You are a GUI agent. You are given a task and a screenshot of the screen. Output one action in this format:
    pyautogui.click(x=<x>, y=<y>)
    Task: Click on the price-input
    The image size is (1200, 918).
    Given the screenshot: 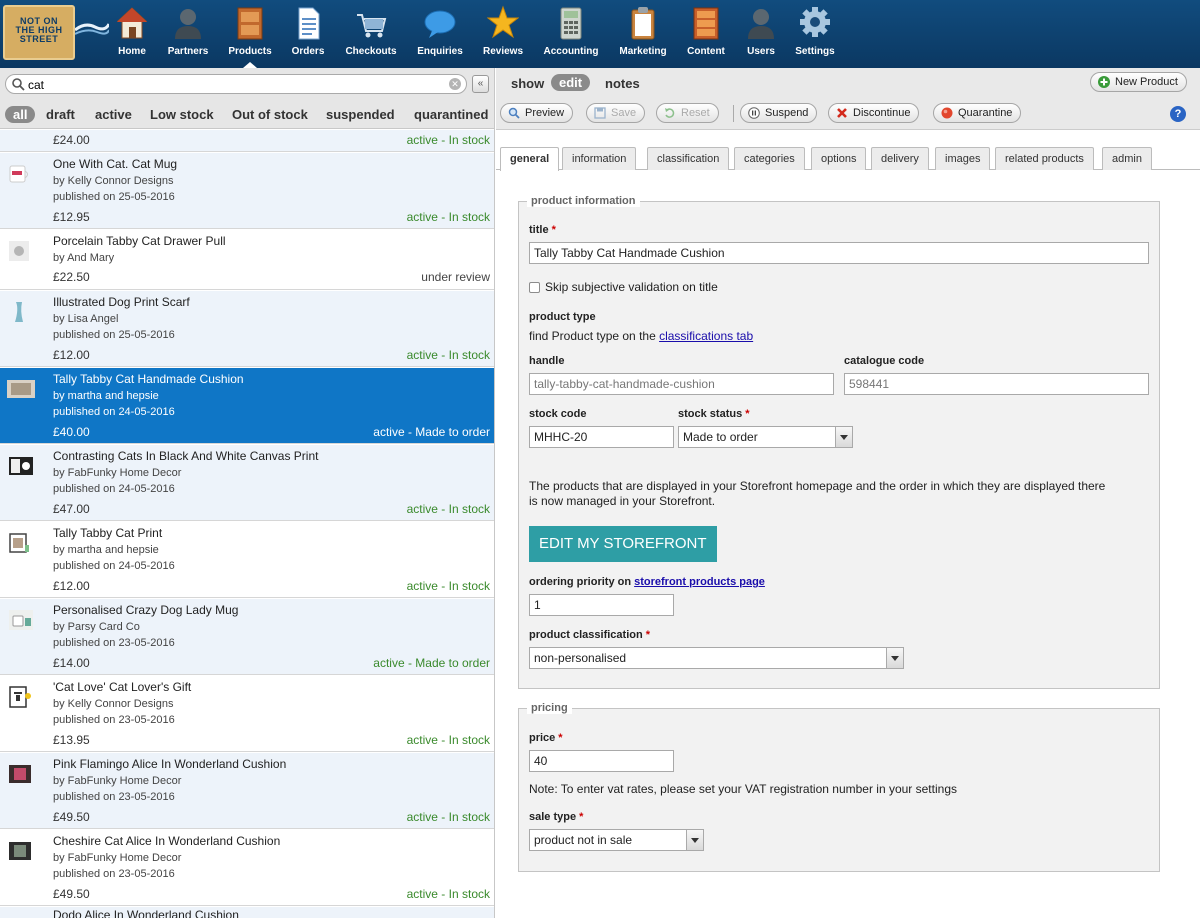 What is the action you would take?
    pyautogui.click(x=601, y=761)
    